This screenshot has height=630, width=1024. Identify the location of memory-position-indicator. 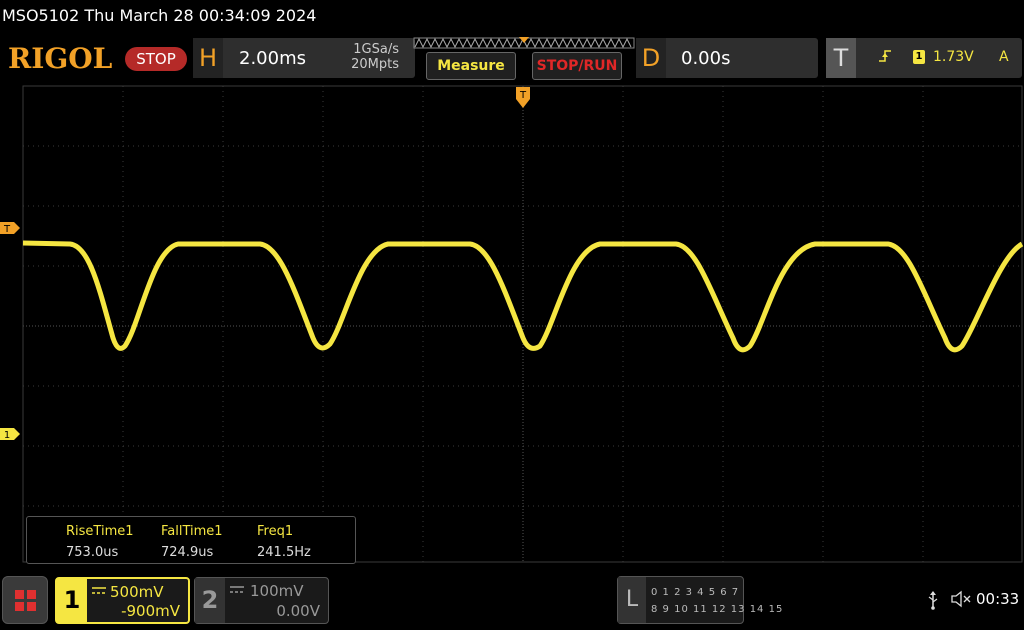
(524, 43).